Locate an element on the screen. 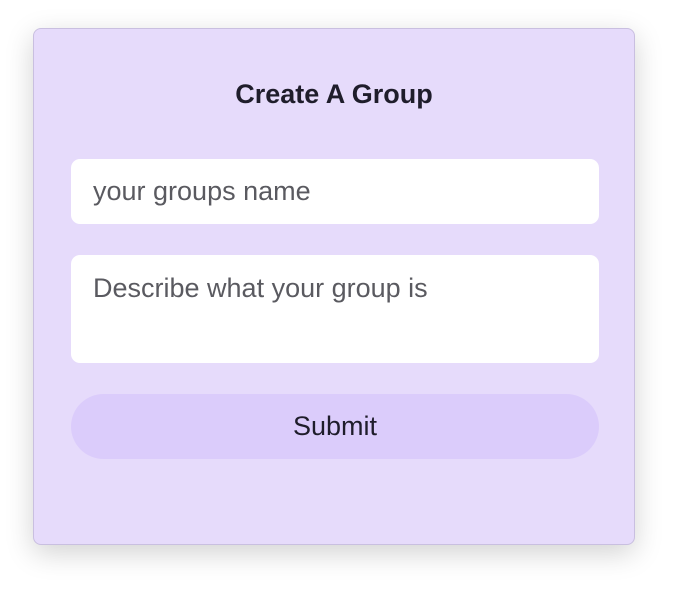 The image size is (676, 590). form-title: Create A Group is located at coordinates (334, 94).